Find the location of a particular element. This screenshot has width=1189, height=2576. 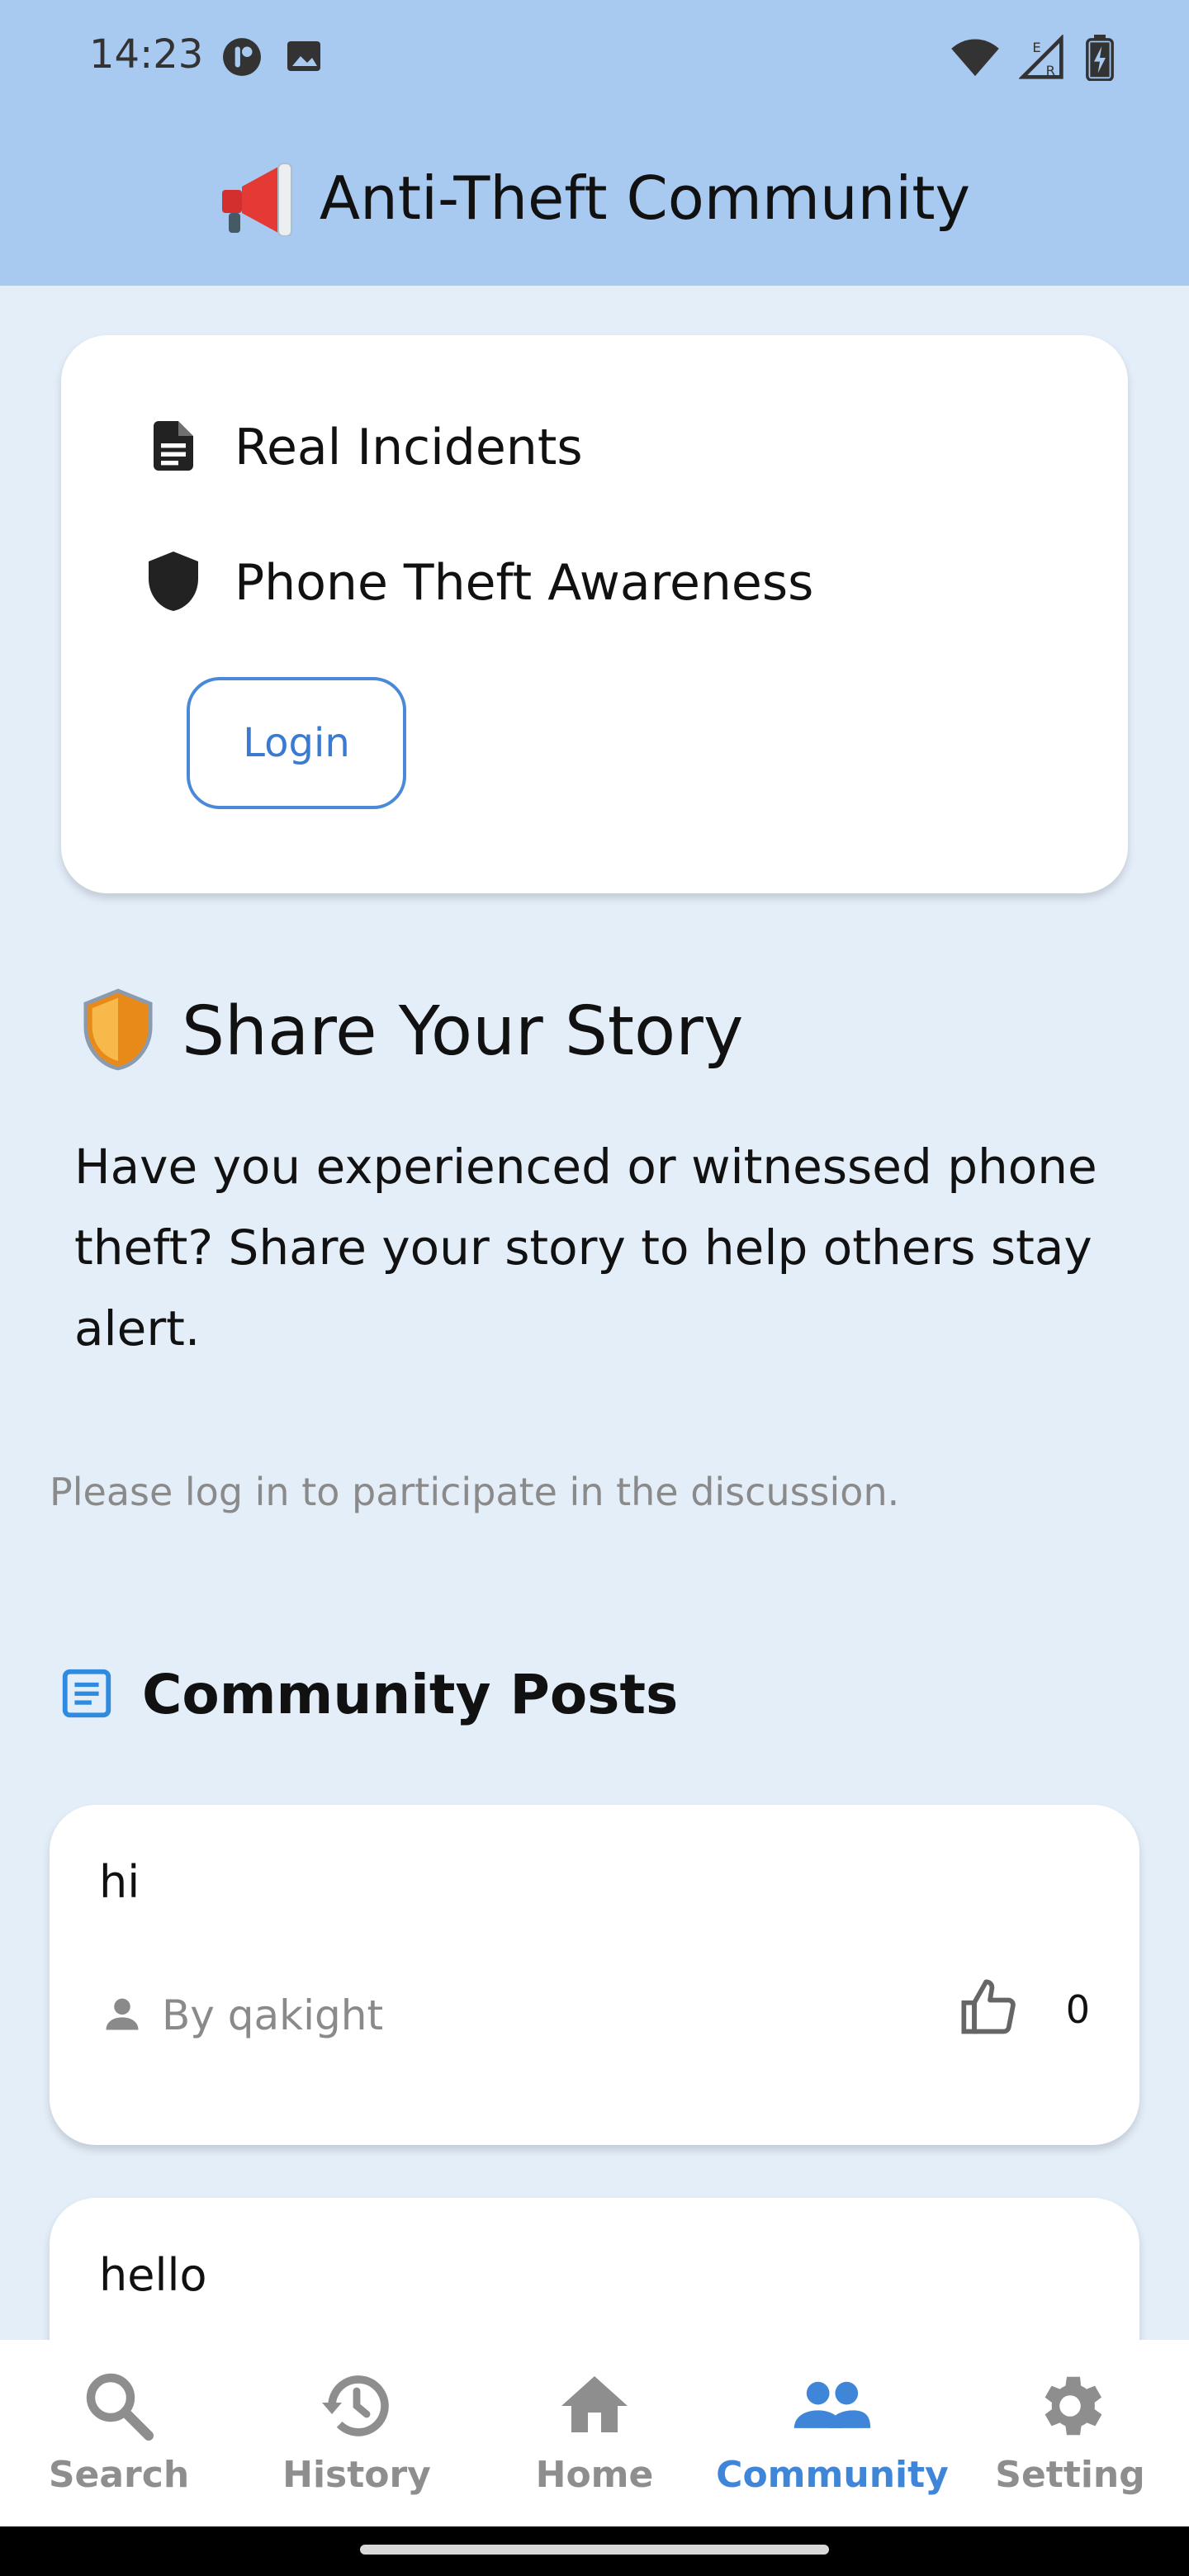

article-icon is located at coordinates (87, 1695).